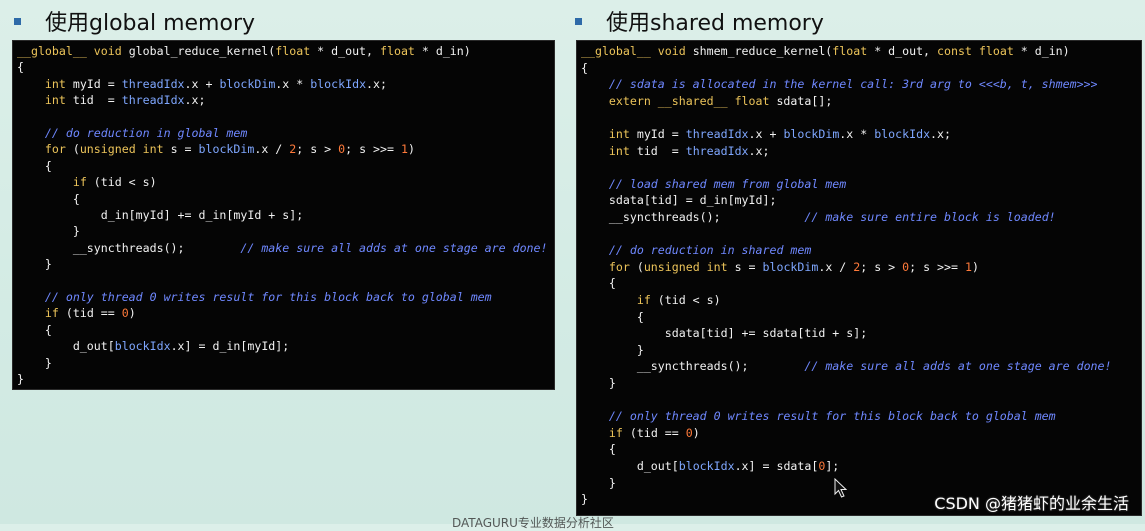 The image size is (1145, 531). What do you see at coordinates (689, 300) in the screenshot?
I see `code-token: (tid < s)` at bounding box center [689, 300].